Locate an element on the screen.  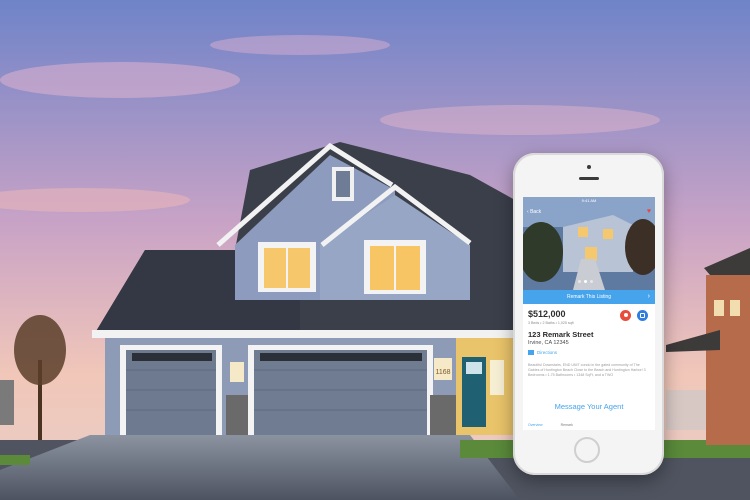
remark-listing-button: Remark This Listing › is located at coordinates (589, 297).